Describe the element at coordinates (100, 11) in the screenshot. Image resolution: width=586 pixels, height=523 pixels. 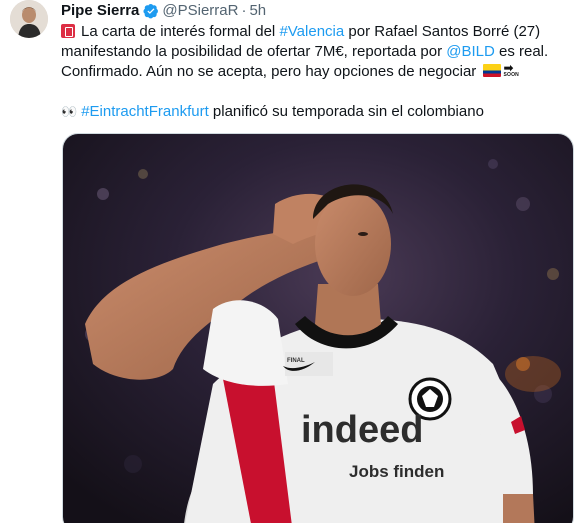
I see `display-name: Pipe Sierra` at that location.